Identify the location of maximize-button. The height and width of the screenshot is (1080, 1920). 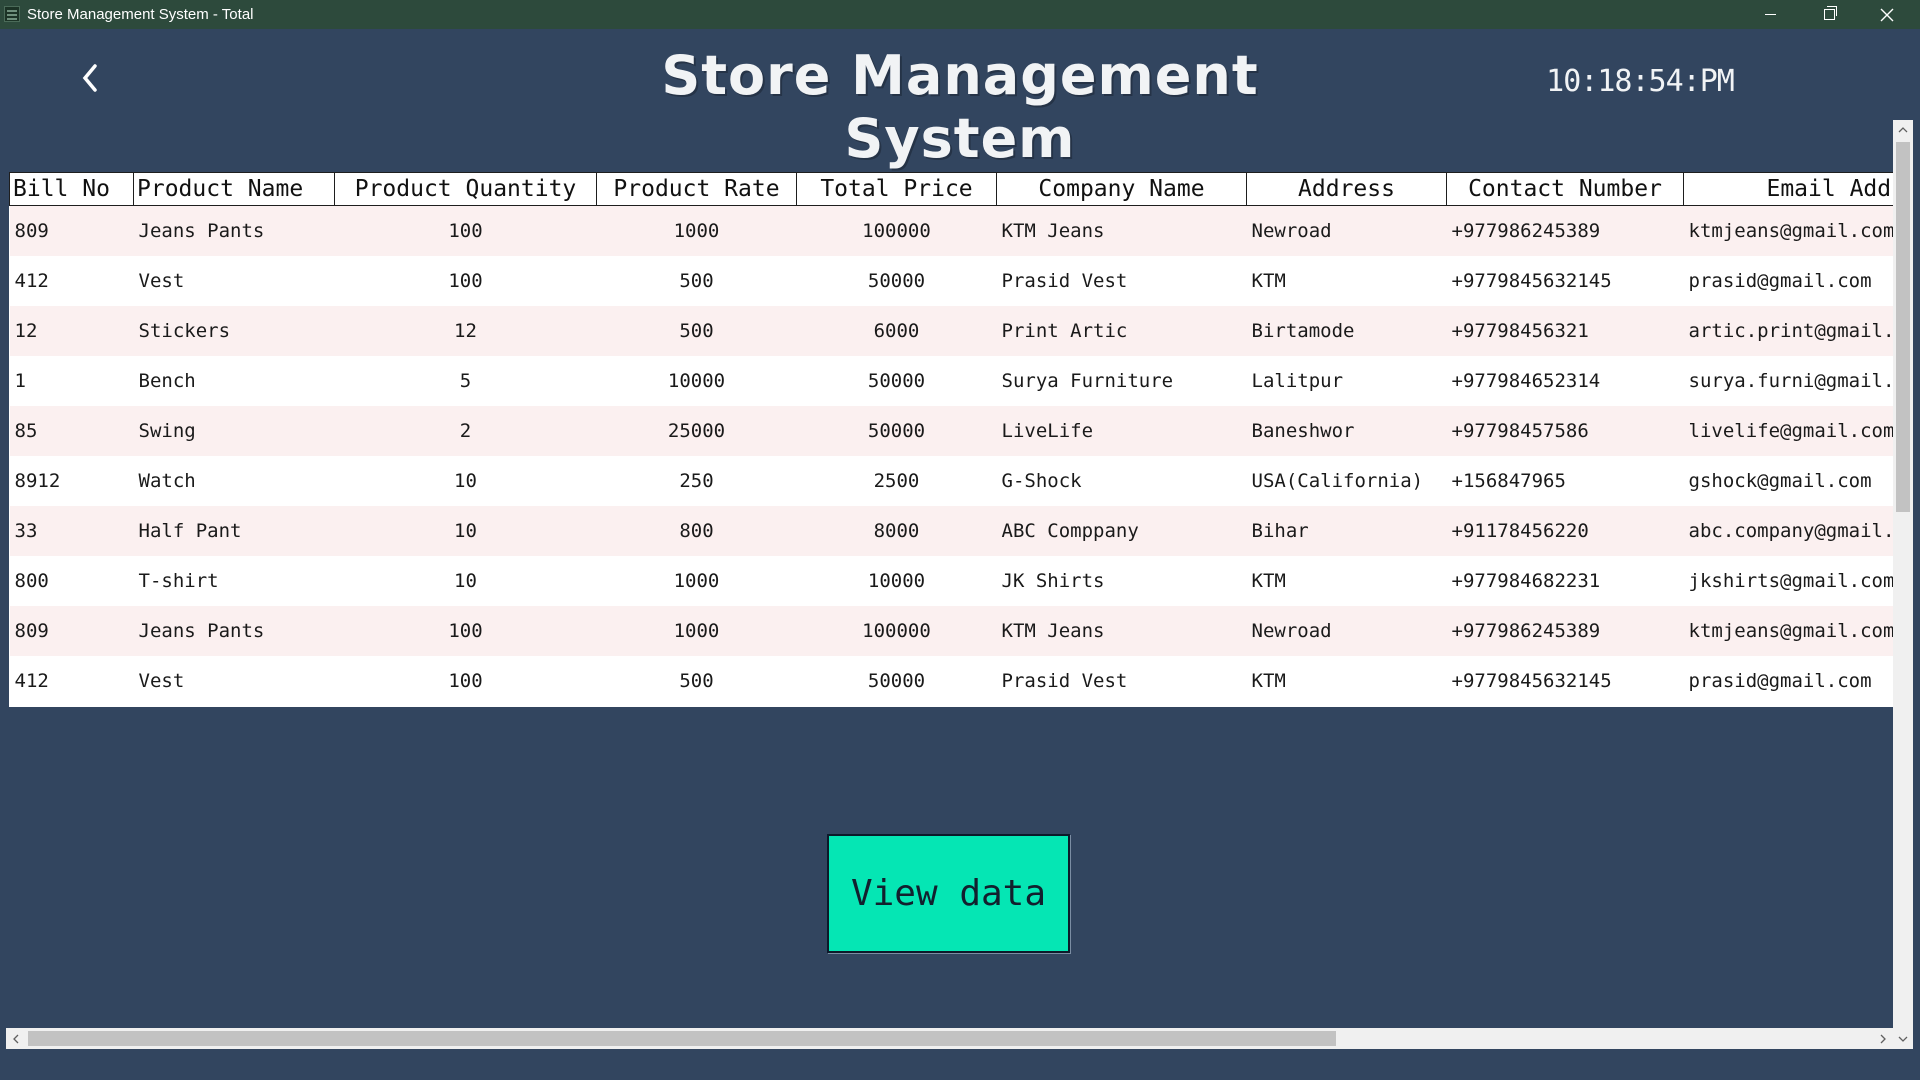
(1829, 14).